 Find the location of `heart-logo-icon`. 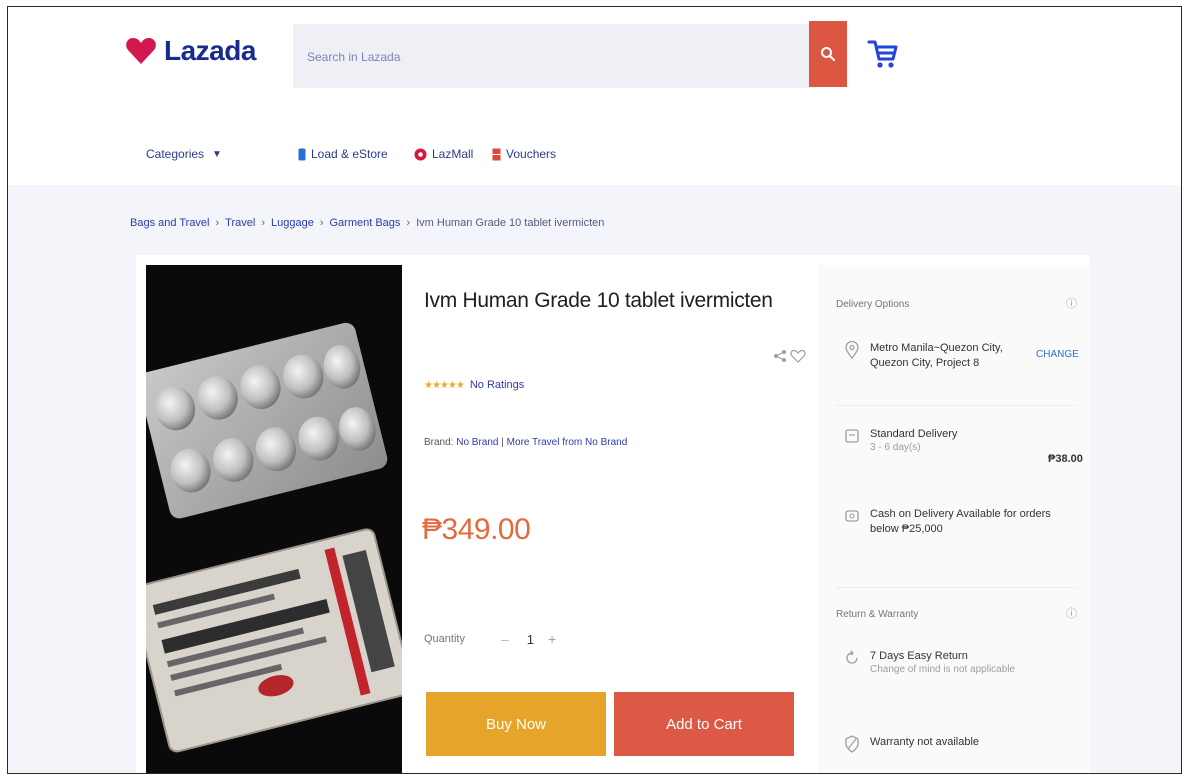

heart-logo-icon is located at coordinates (141, 51).